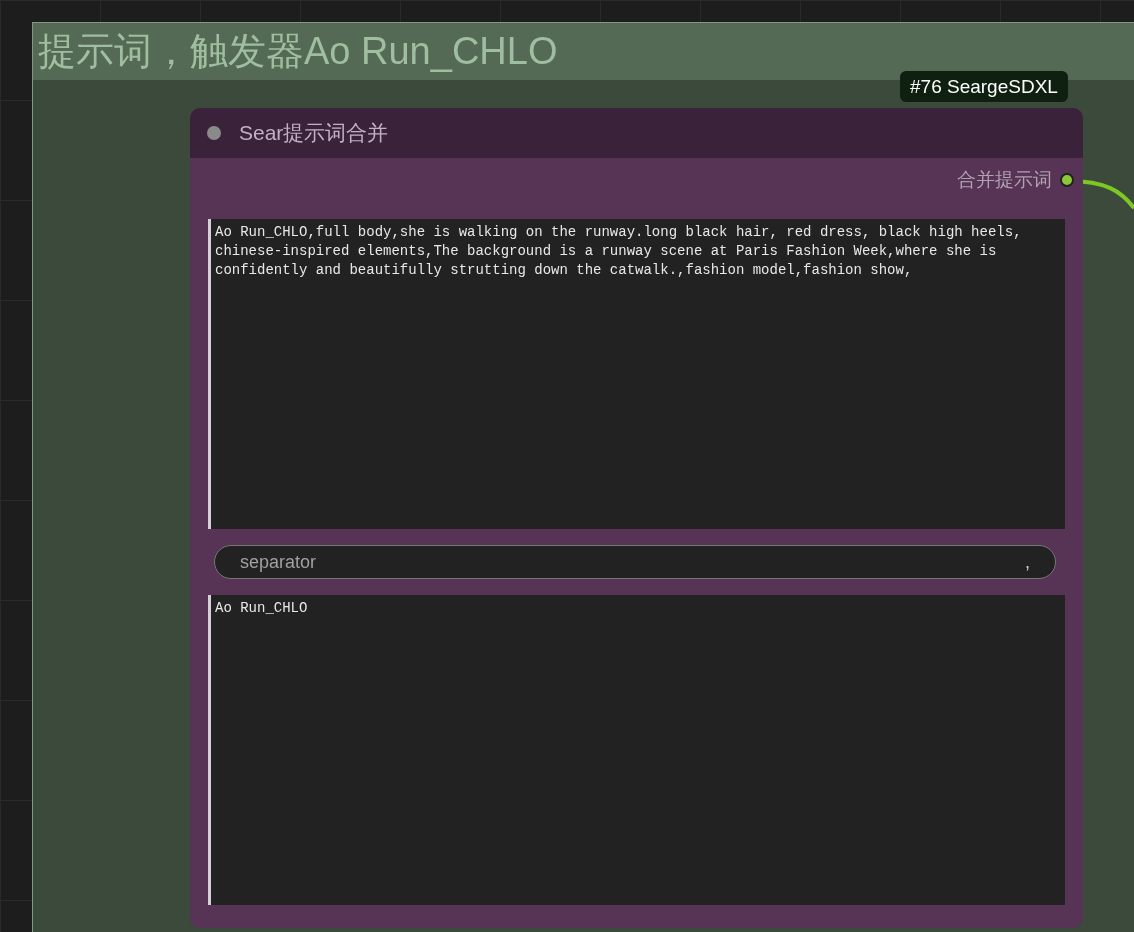  Describe the element at coordinates (635, 562) in the screenshot. I see `separator-field: separator ,` at that location.